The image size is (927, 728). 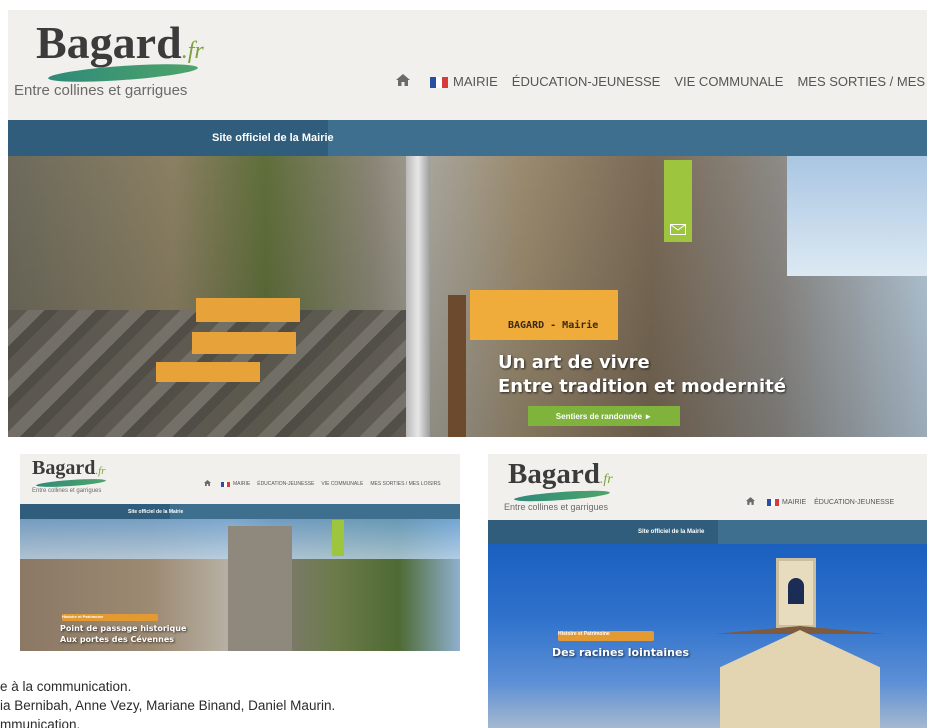 I want to click on hero-sky, so click(x=857, y=216).